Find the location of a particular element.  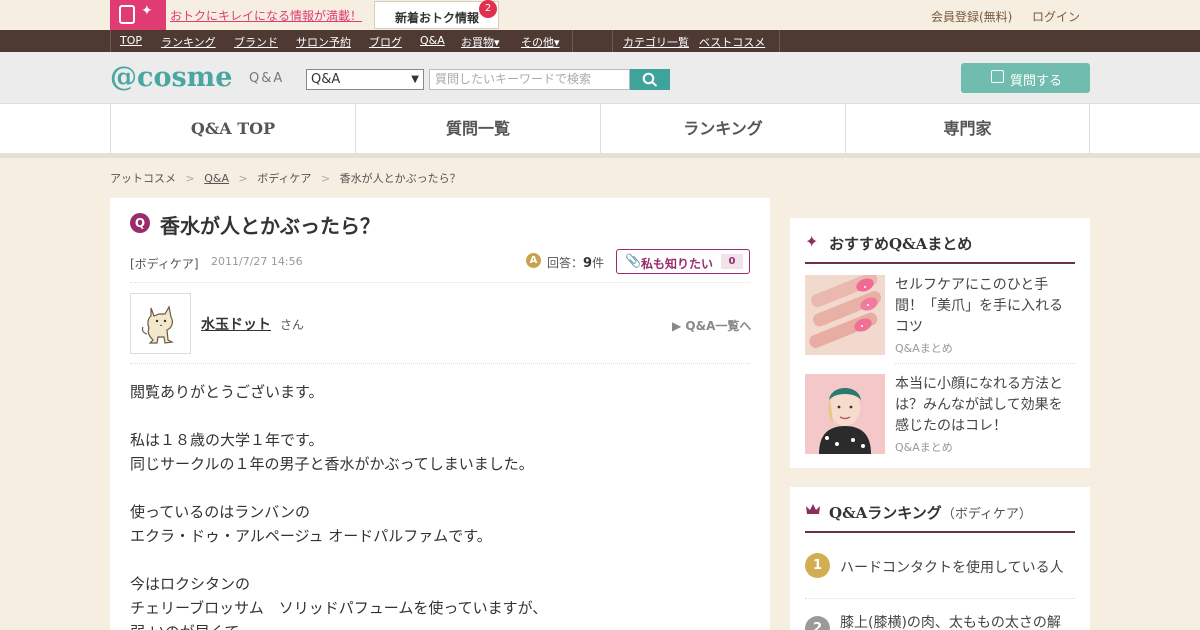

chevron-down-icon: ▼ is located at coordinates (415, 79).